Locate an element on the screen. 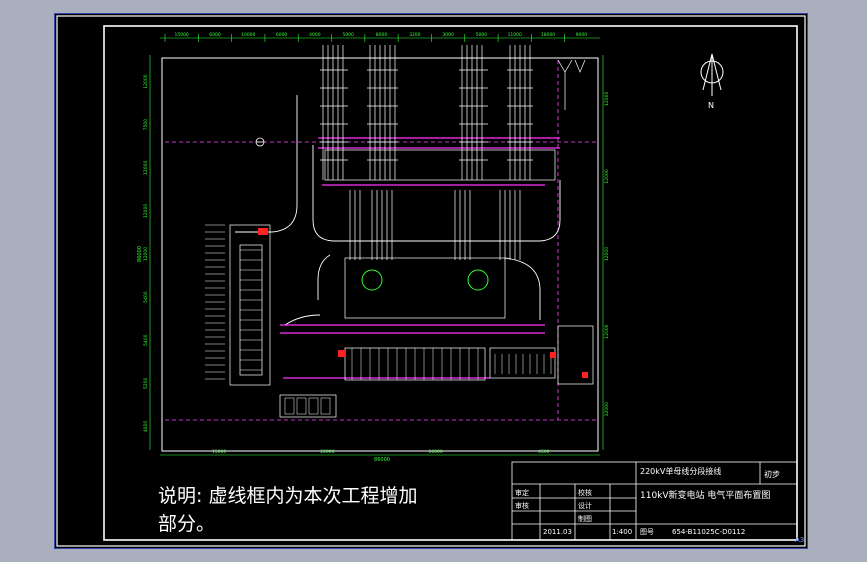 The width and height of the screenshot is (867, 562). dim-text-left: 5200 is located at coordinates (146, 383).